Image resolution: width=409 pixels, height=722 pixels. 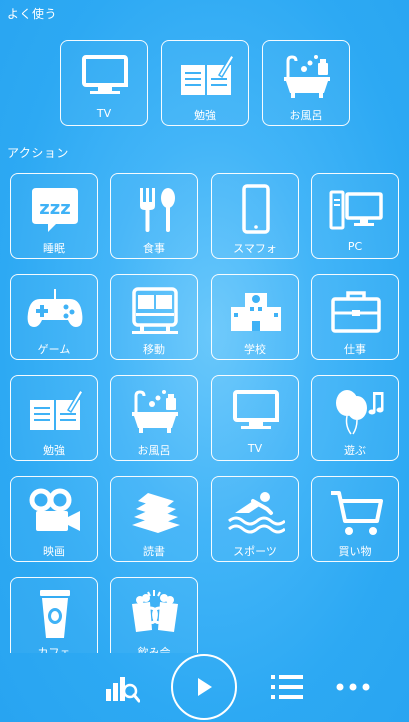 I want to click on more-dots-icon, so click(x=353, y=687).